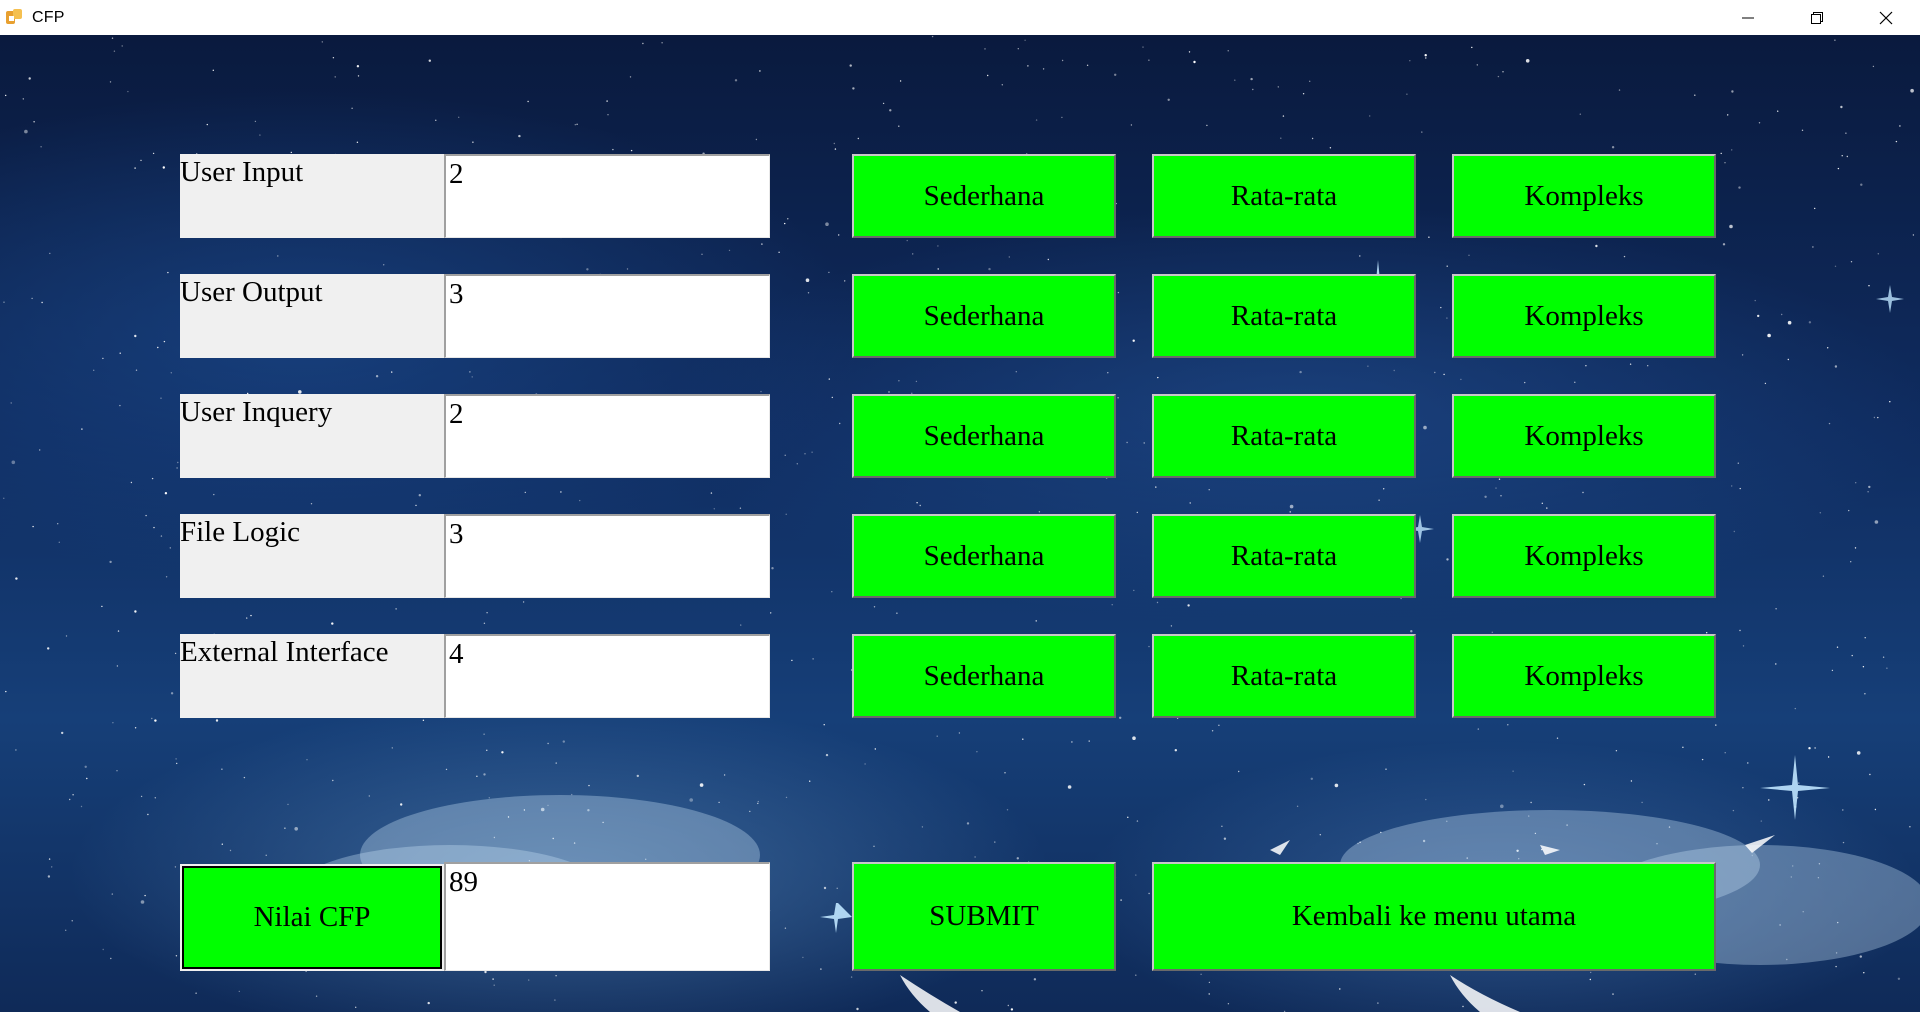  I want to click on minimize-button, so click(1747, 17).